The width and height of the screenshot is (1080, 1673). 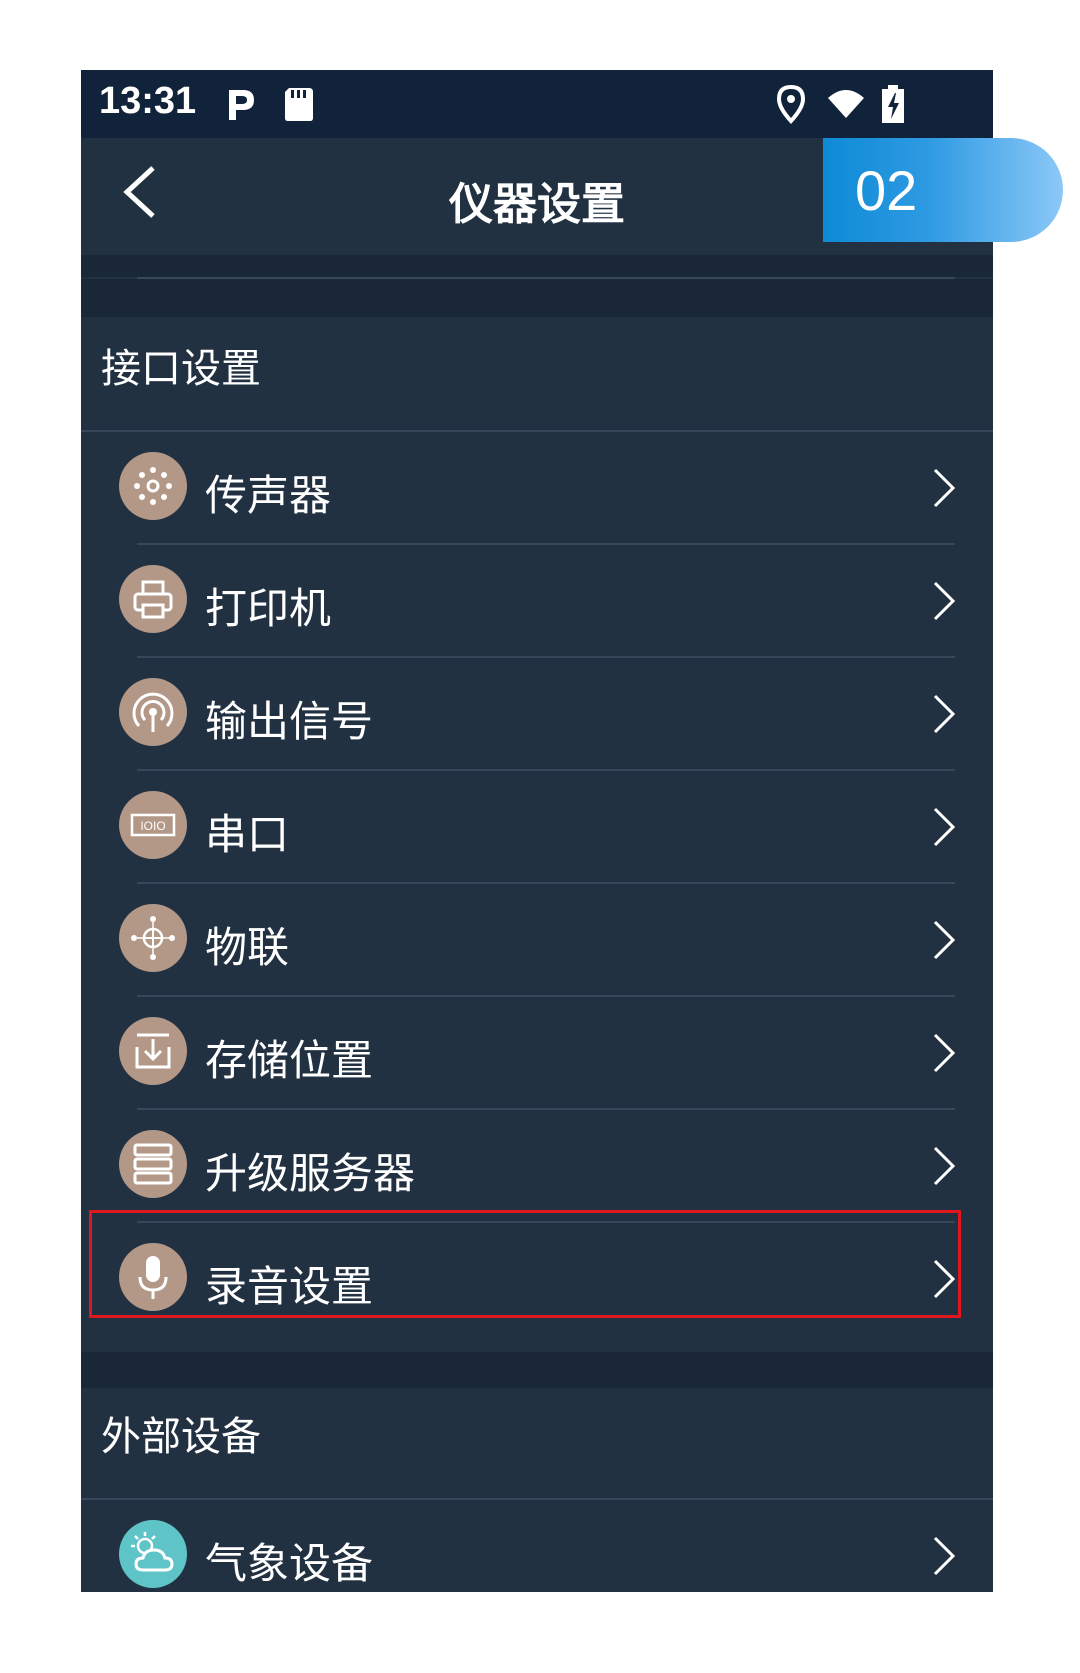 What do you see at coordinates (310, 1173) in the screenshot?
I see `list-item-label: 升级服务器` at bounding box center [310, 1173].